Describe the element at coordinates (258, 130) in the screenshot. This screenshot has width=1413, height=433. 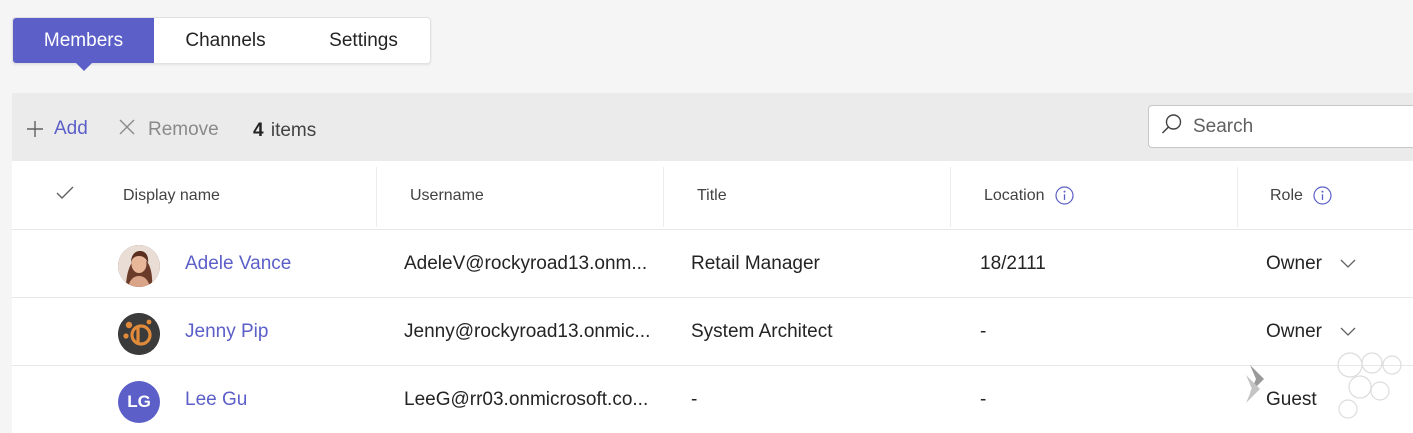
I see `item-count-number: 4` at that location.